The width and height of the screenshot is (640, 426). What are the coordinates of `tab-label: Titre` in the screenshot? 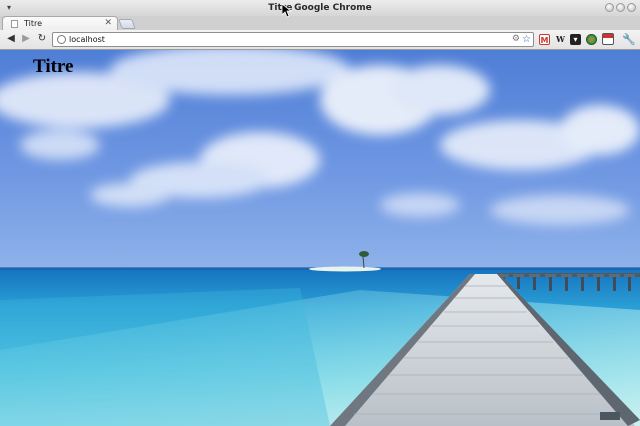 It's located at (33, 23).